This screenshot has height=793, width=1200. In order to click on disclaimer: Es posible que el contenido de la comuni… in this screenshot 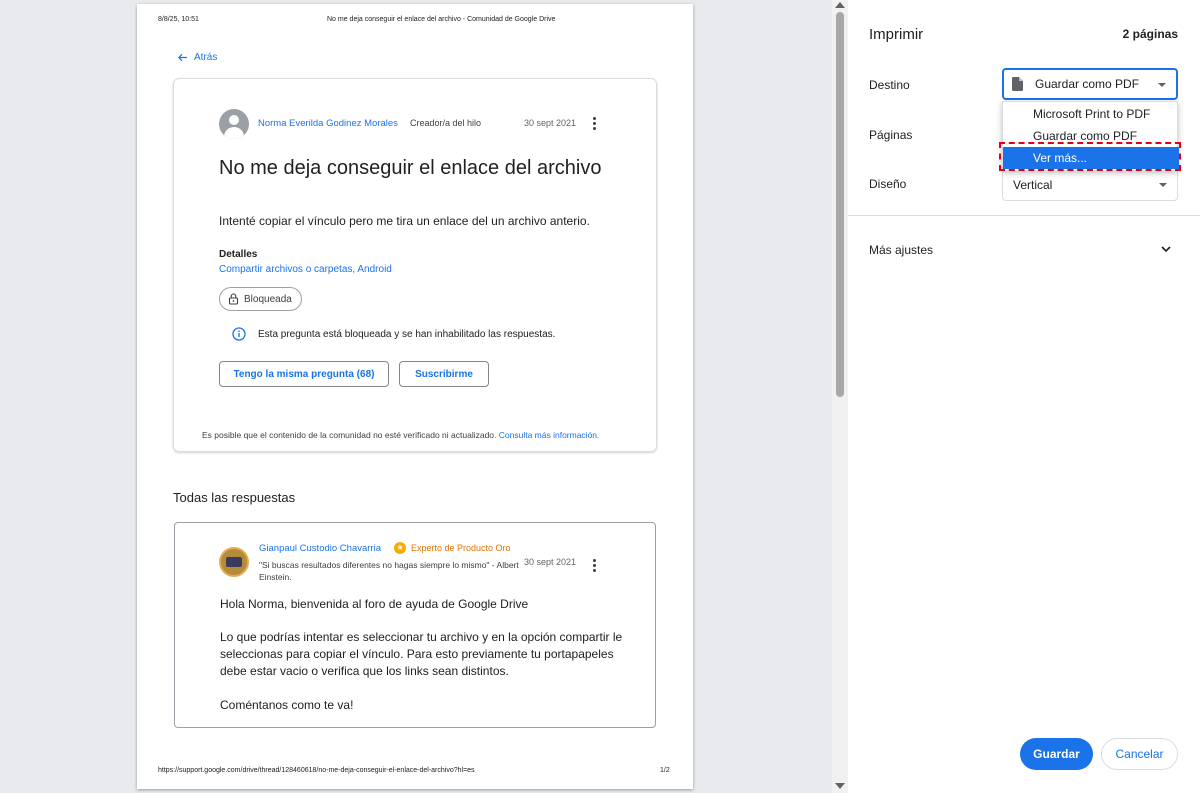, I will do `click(400, 435)`.